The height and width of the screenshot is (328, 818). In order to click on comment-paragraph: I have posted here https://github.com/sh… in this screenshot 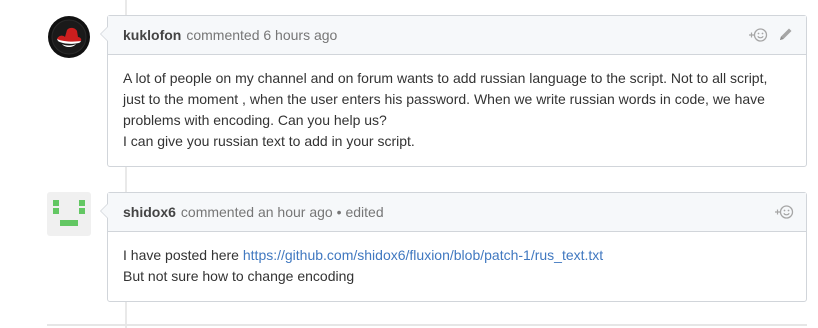, I will do `click(457, 255)`.